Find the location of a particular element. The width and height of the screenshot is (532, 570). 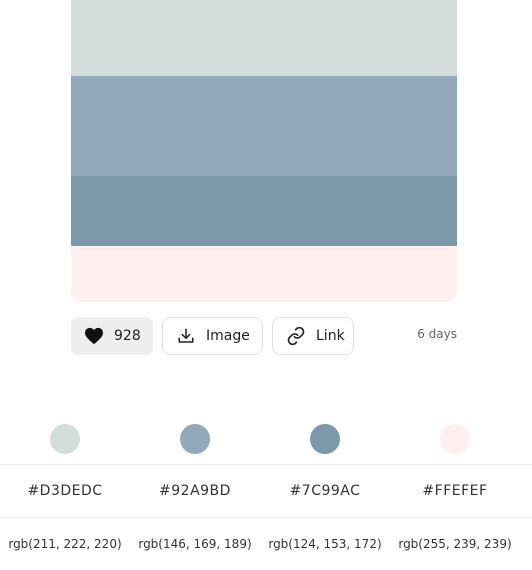

hex-code: #FFEFEF is located at coordinates (455, 491).